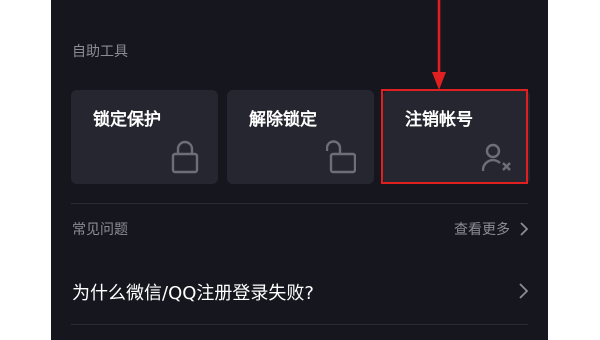 This screenshot has height=340, width=600. Describe the element at coordinates (100, 230) in the screenshot. I see `faq-section-title: 常见问题` at that location.